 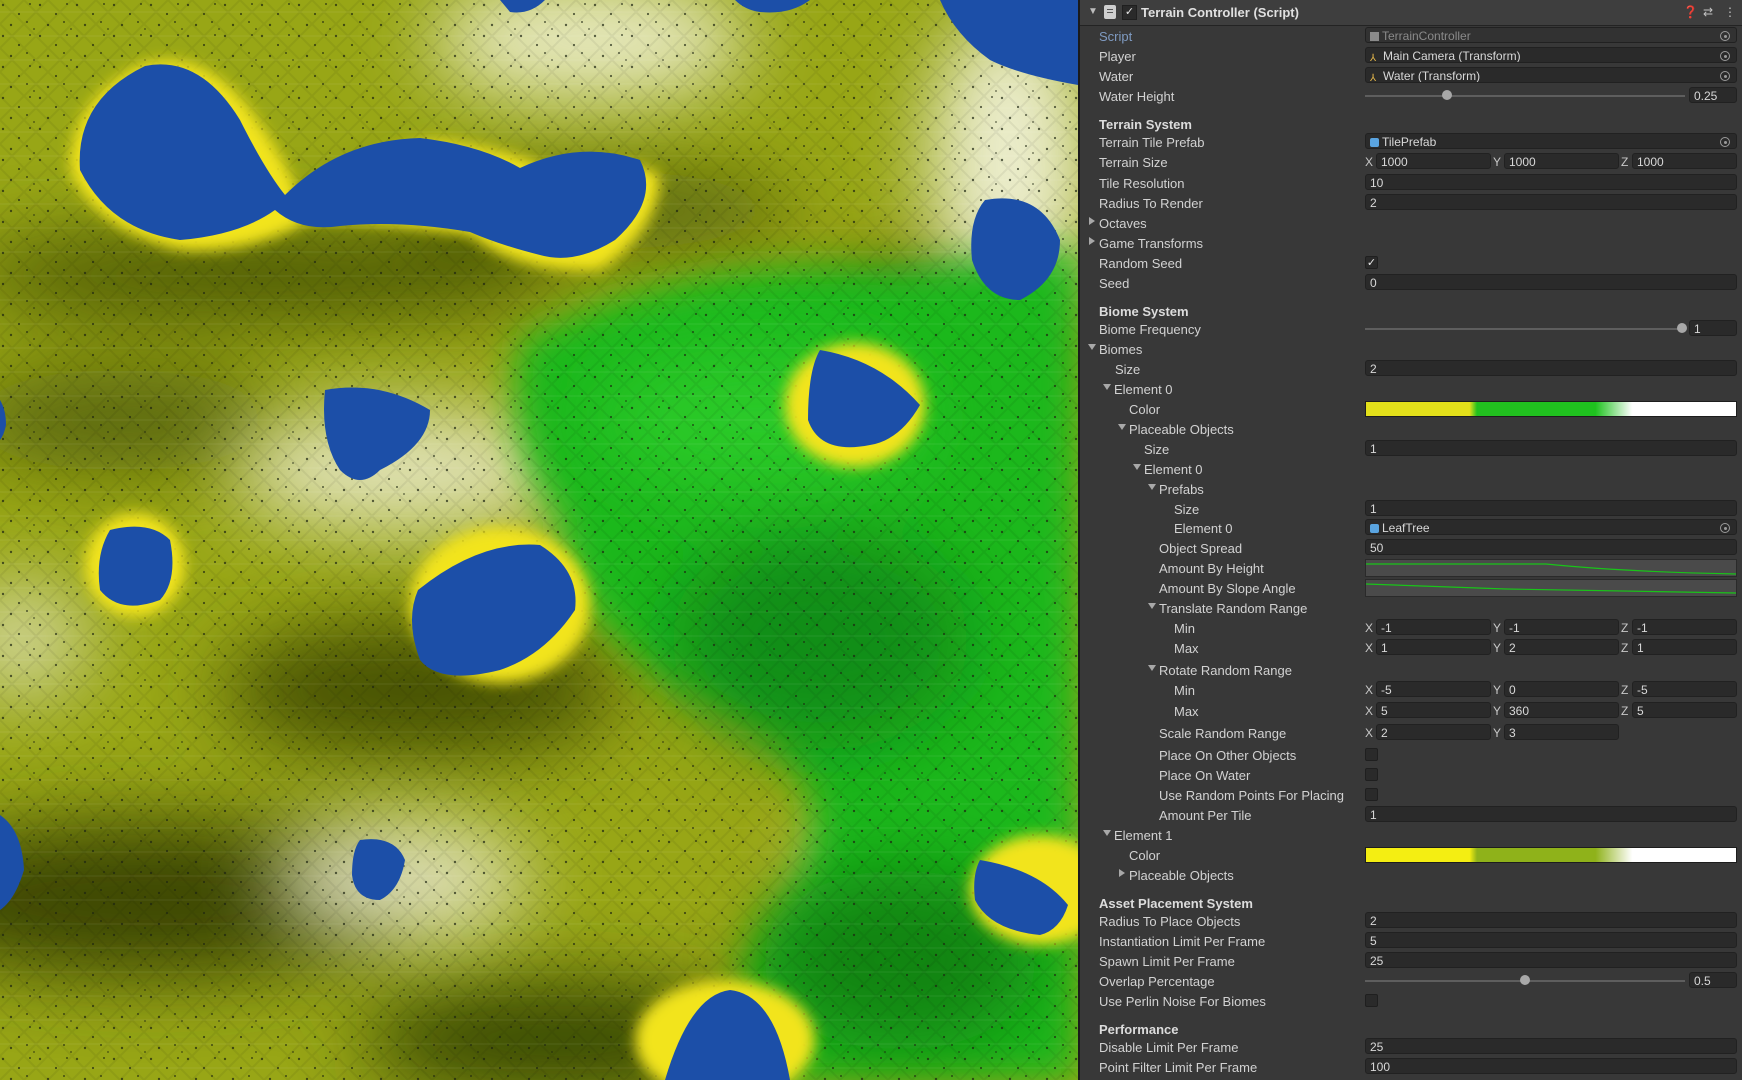 What do you see at coordinates (1120, 349) in the screenshot?
I see `biomes-foldout: Biomes` at bounding box center [1120, 349].